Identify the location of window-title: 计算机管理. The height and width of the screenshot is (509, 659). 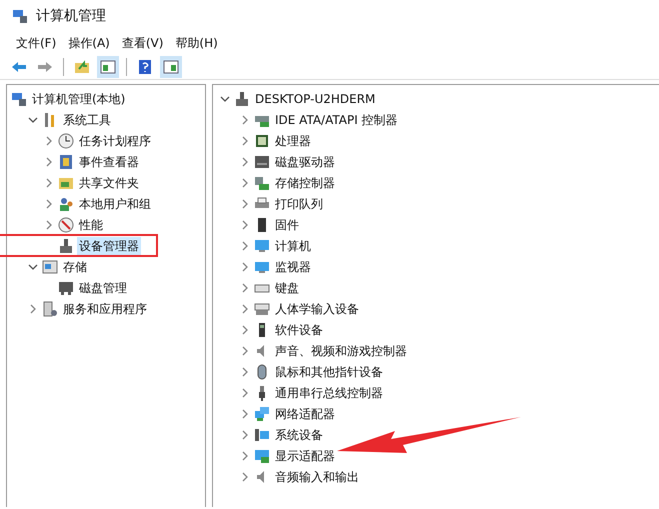
(71, 16).